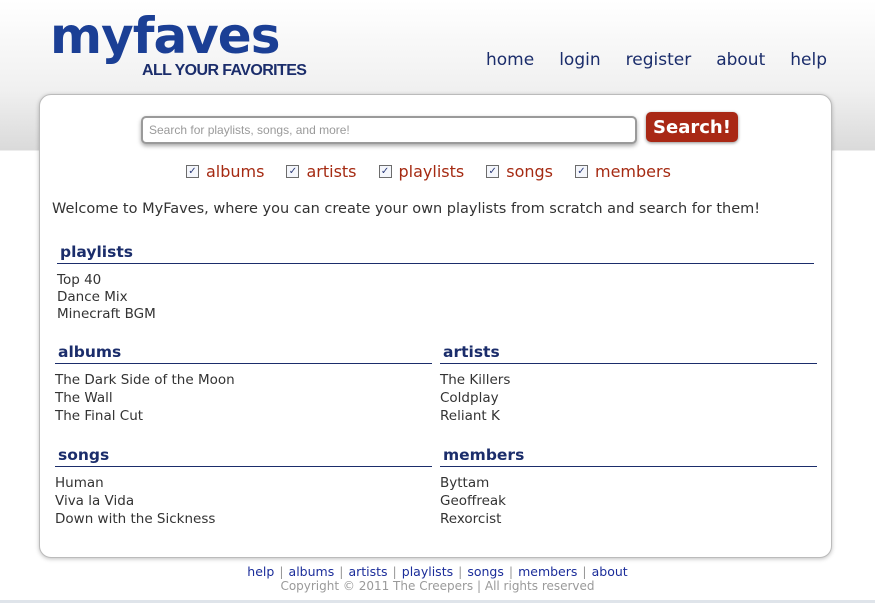  I want to click on nav-register-link: register, so click(659, 60).